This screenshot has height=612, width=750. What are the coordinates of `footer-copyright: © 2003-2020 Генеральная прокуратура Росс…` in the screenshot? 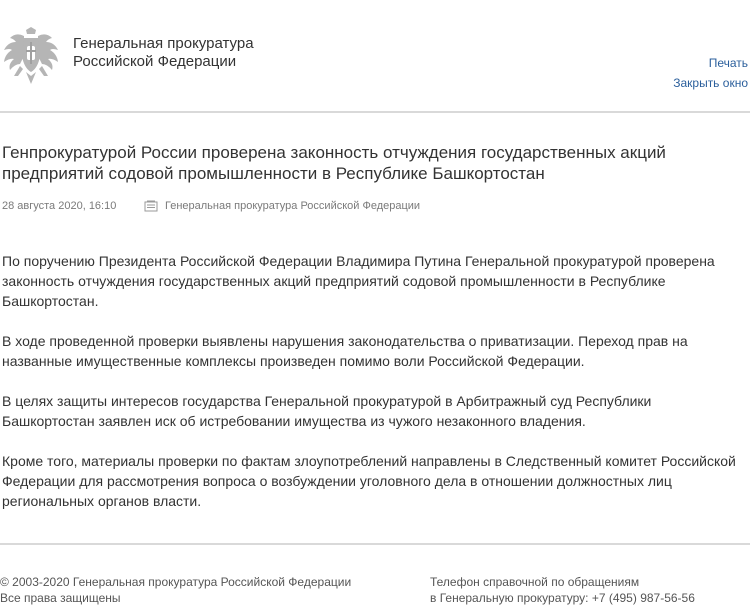 It's located at (175, 590).